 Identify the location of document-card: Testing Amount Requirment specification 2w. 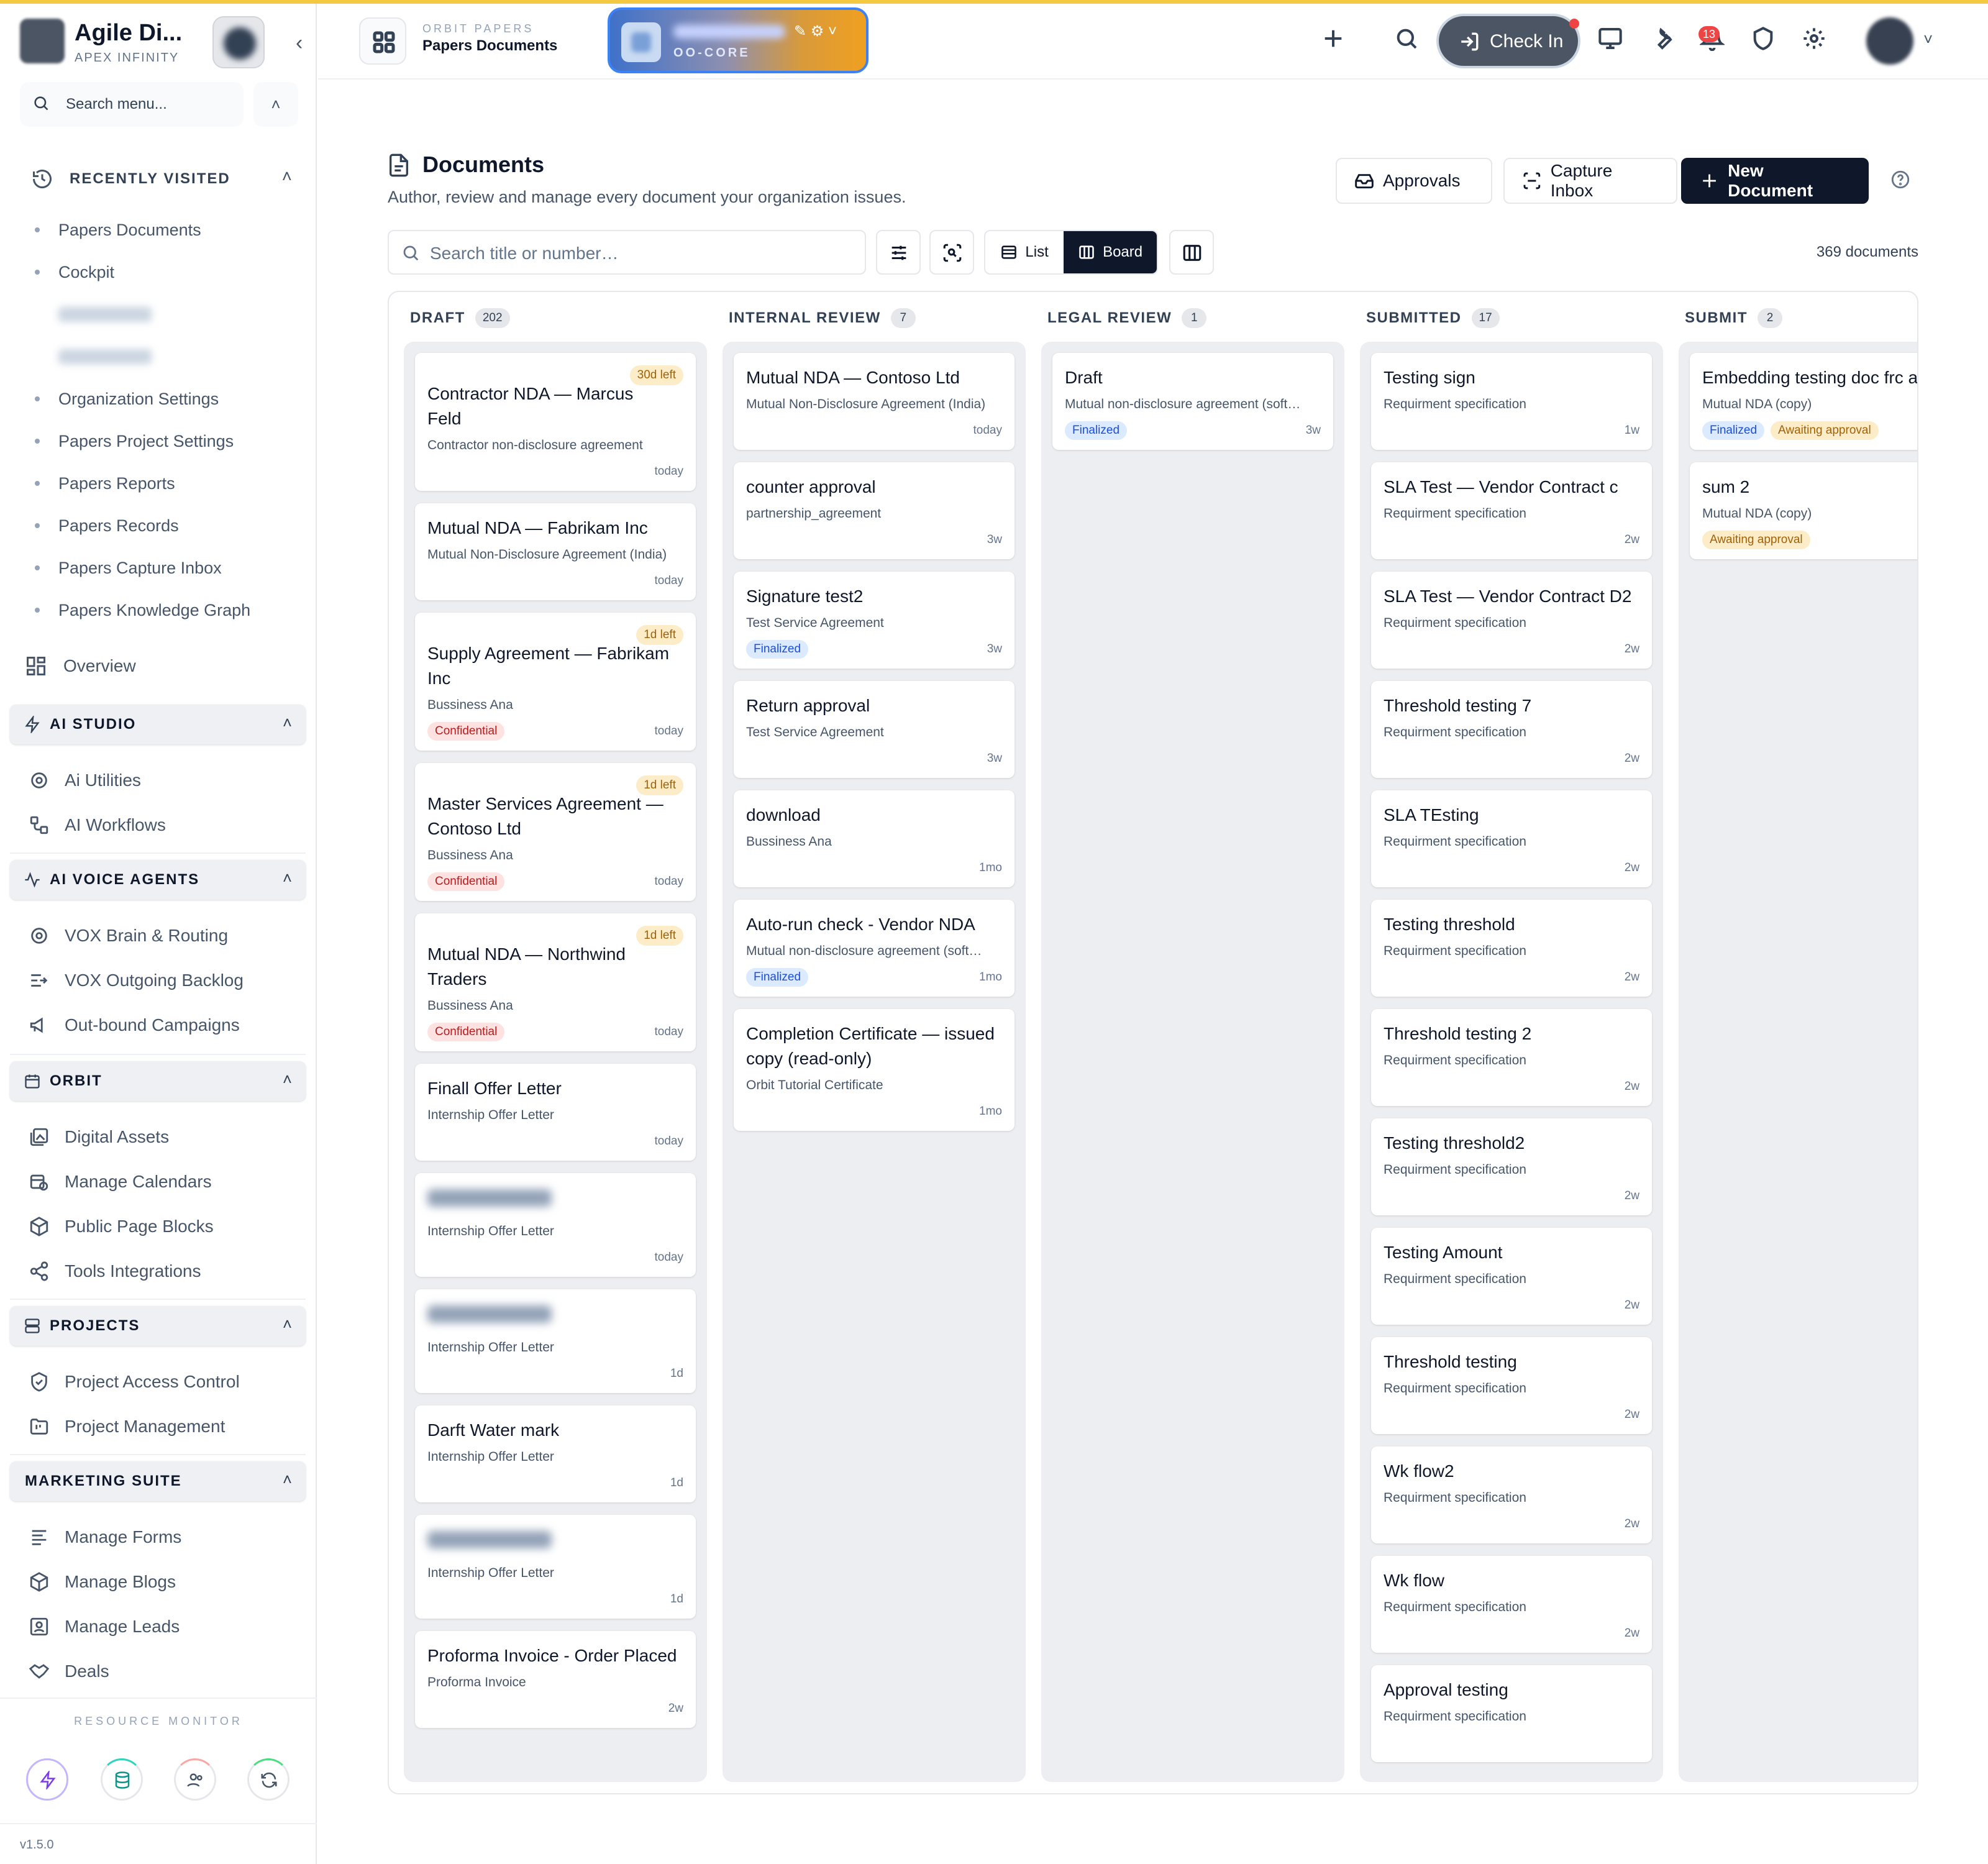
(1511, 1276).